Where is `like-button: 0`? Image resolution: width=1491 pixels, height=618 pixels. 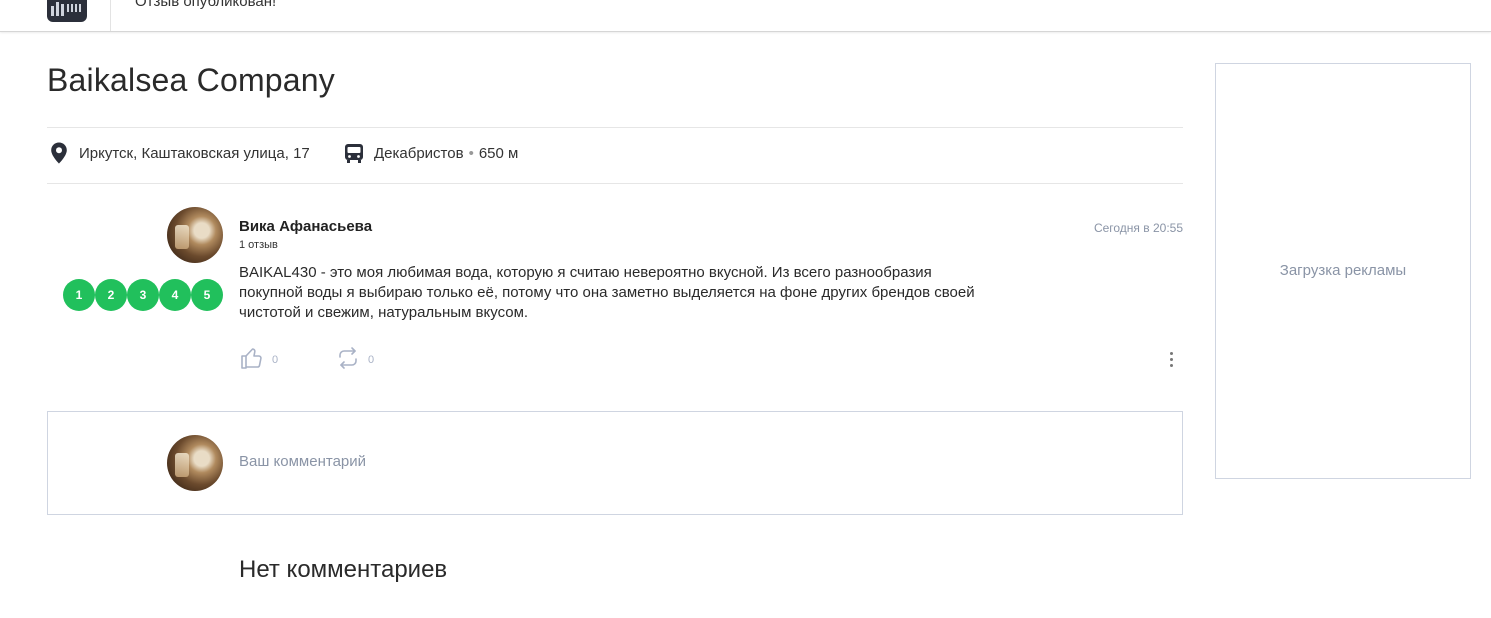 like-button: 0 is located at coordinates (259, 359).